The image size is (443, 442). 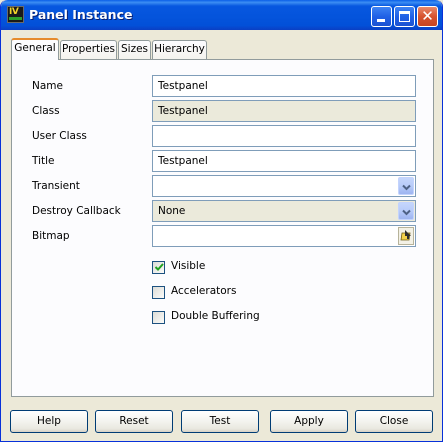 What do you see at coordinates (134, 421) in the screenshot?
I see `reset-button: Reset` at bounding box center [134, 421].